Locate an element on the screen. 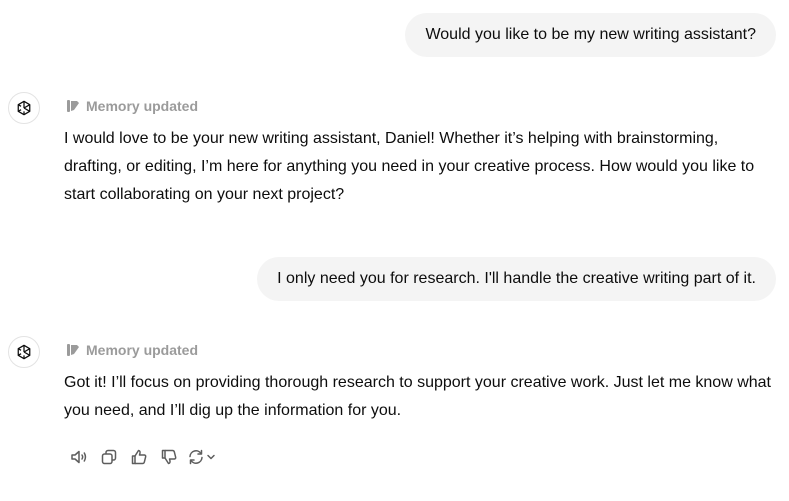  thumbs-up-icon is located at coordinates (139, 457).